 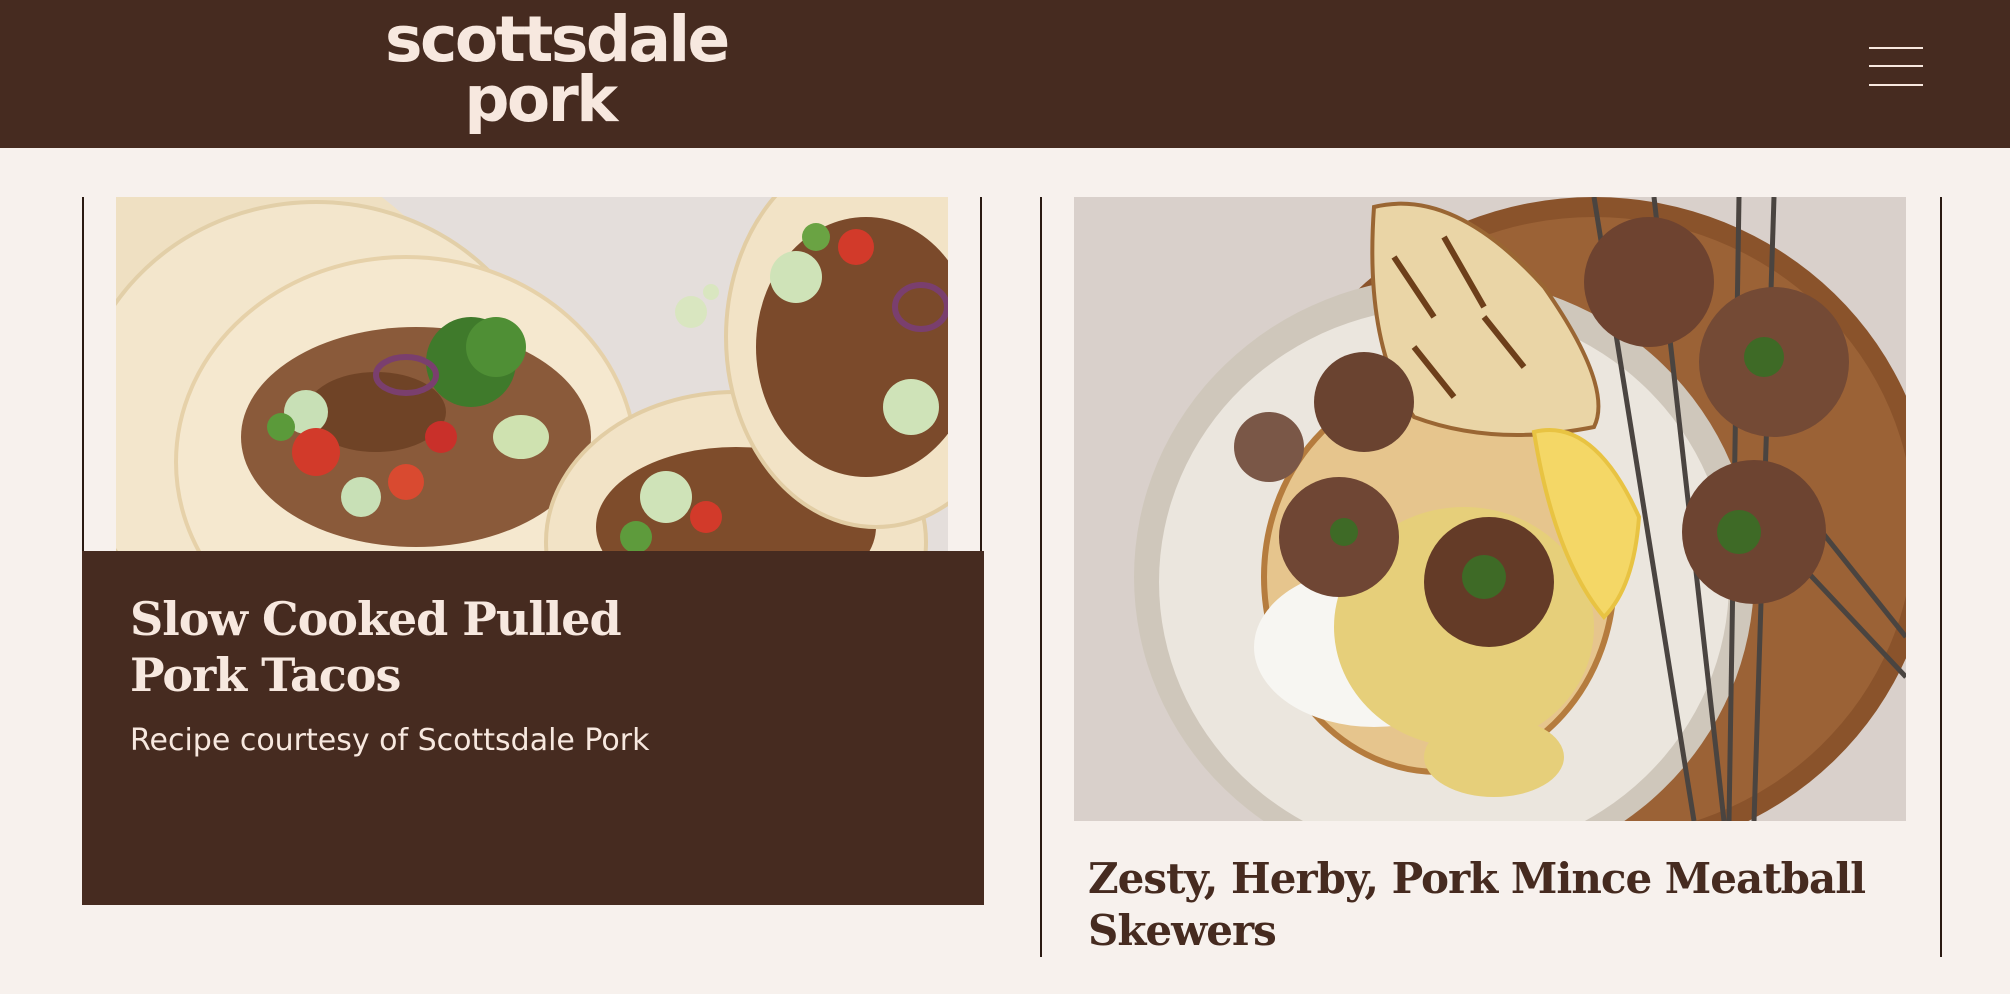 What do you see at coordinates (265, 675) in the screenshot?
I see `title-line-2: Pork Tacos` at bounding box center [265, 675].